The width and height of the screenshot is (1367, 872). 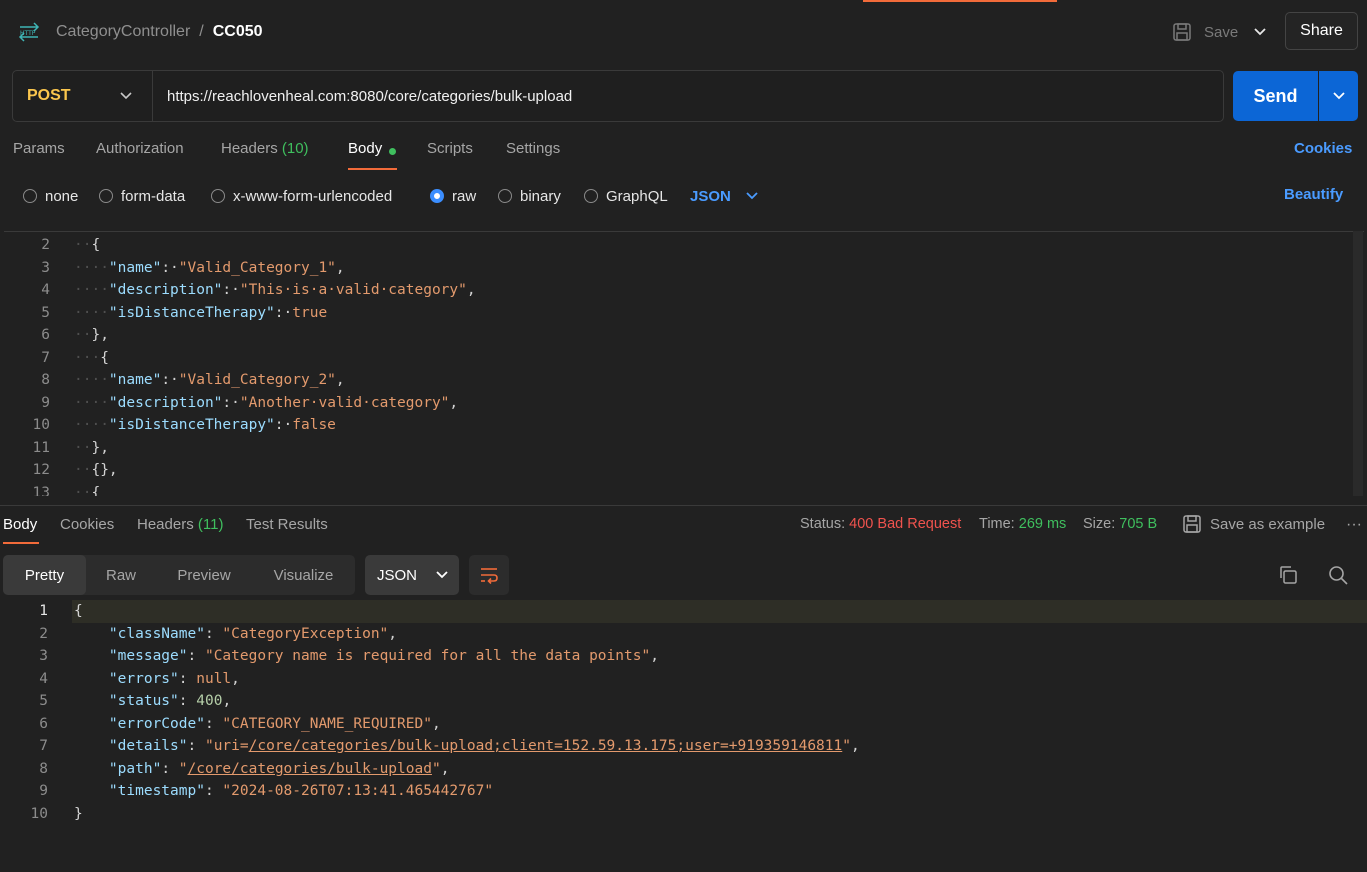 I want to click on response-code-line: 2 "className": "CategoryException",, so click(x=683, y=634).